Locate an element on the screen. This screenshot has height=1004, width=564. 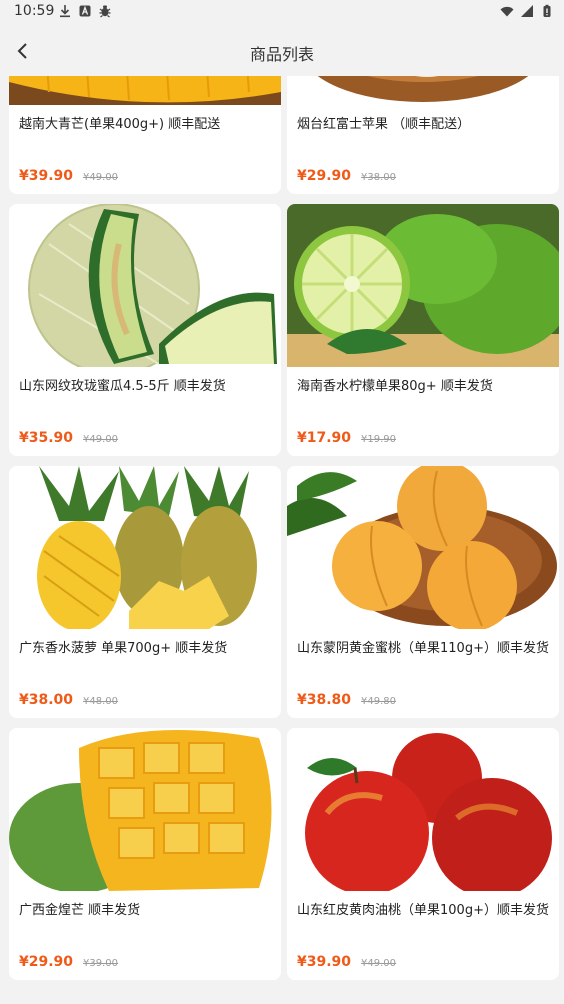
product-card: 越南大青芒(单果400g+) 顺丰配送 ¥39.90 ¥49.00 is located at coordinates (145, 135).